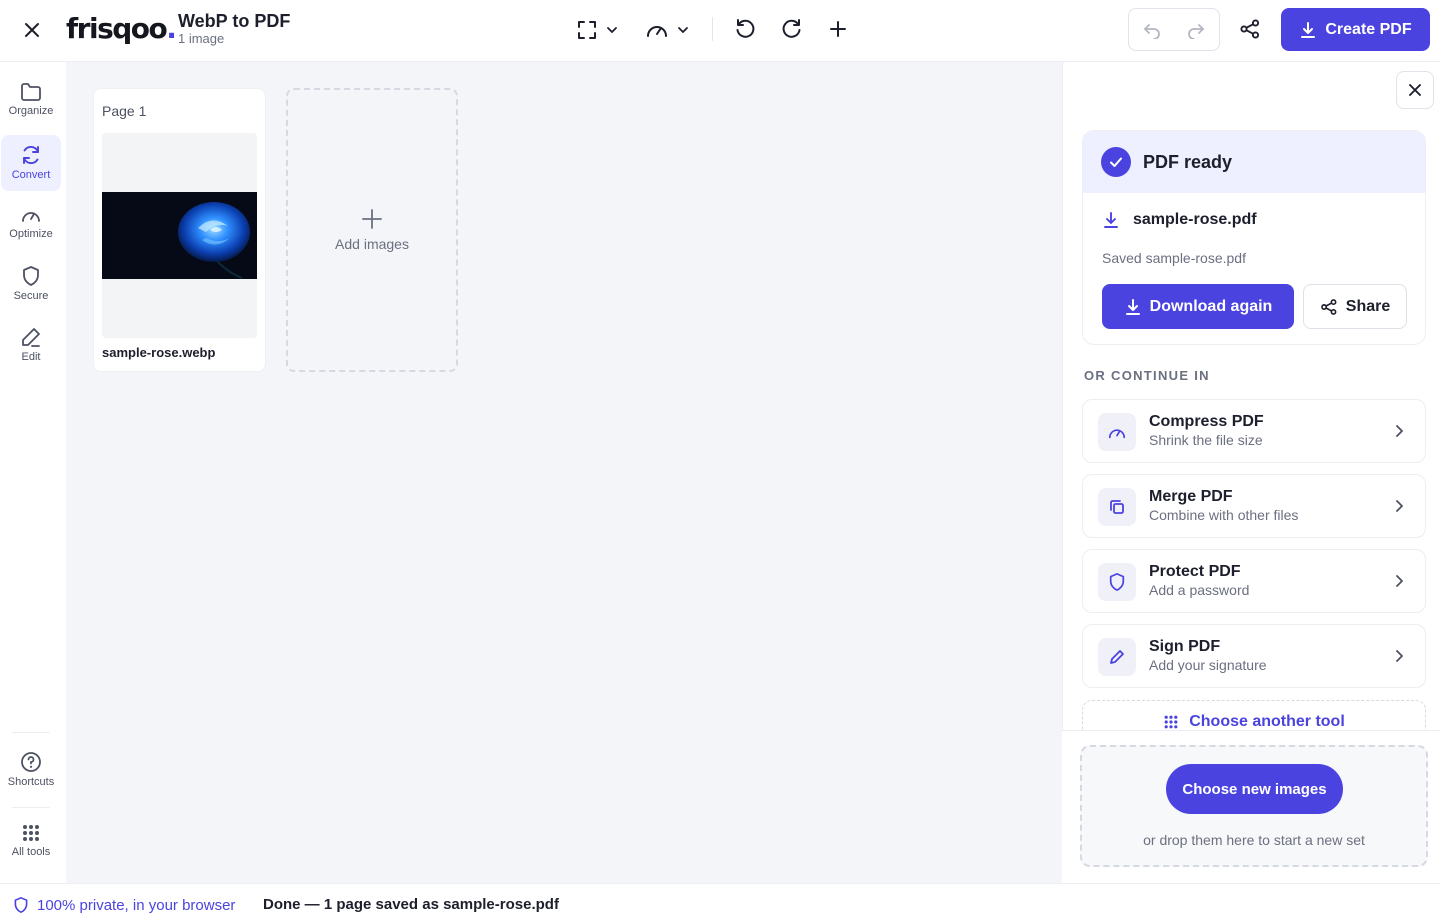 This screenshot has width=1440, height=923. What do you see at coordinates (1185, 646) in the screenshot?
I see `tool-title: Sign PDF` at bounding box center [1185, 646].